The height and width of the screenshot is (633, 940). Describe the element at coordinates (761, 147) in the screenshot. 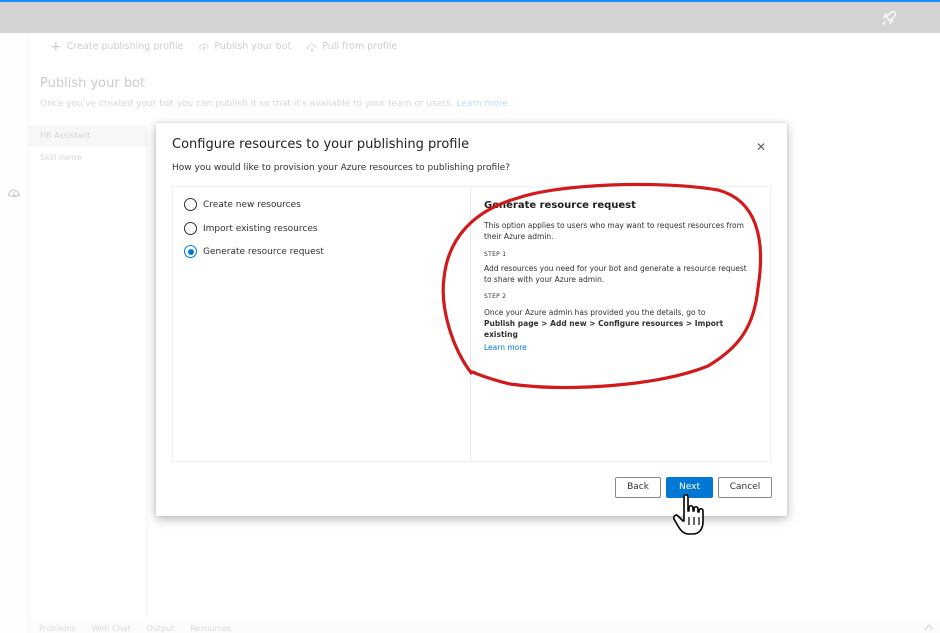

I see `close-icon: ✕` at that location.